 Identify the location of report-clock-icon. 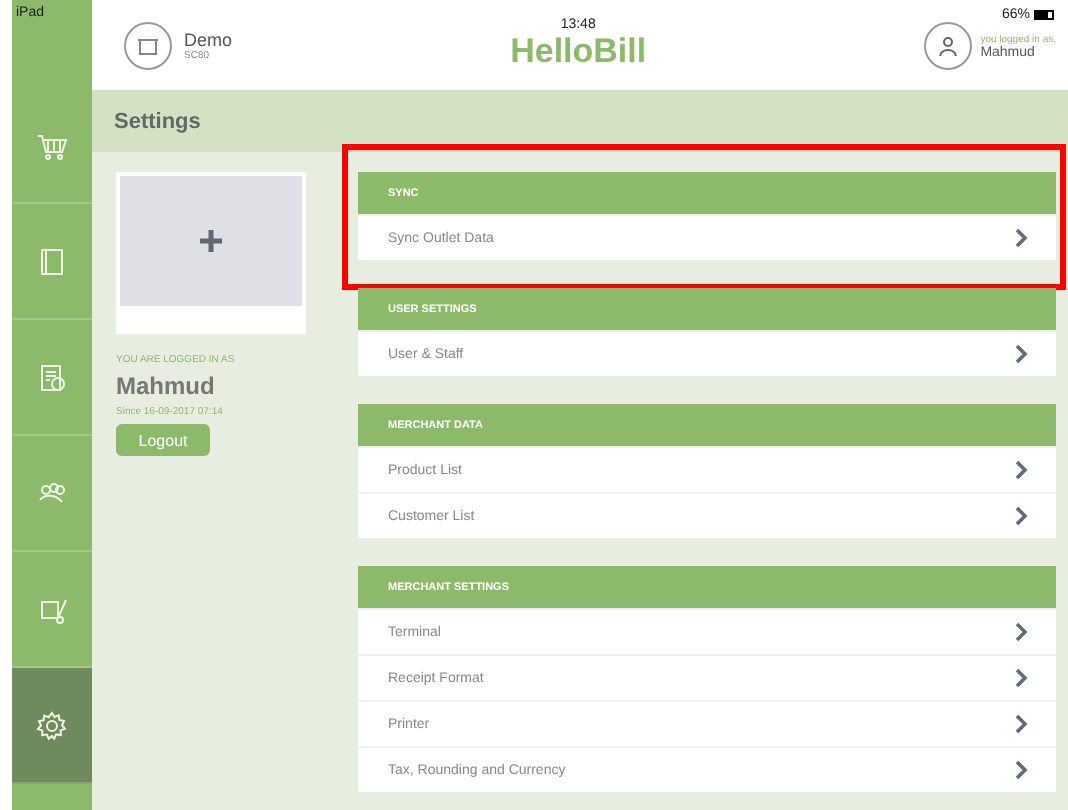
(52, 377).